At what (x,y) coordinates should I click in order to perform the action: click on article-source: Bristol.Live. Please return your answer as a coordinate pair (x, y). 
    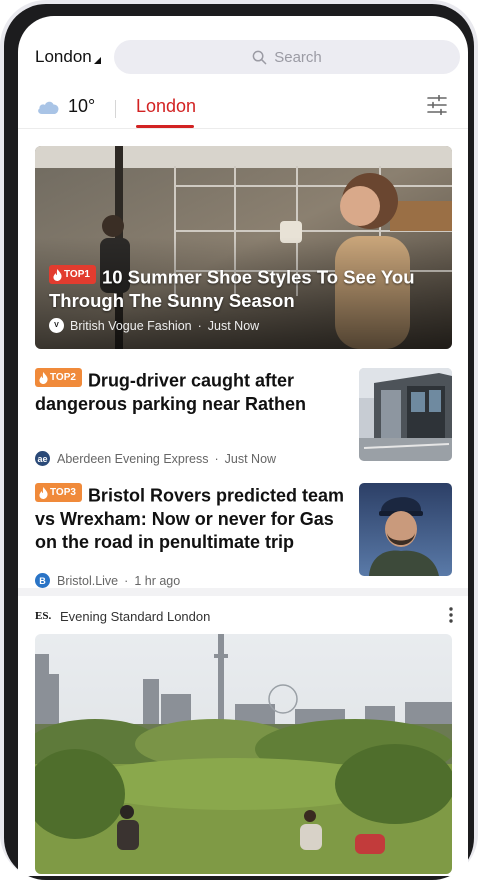
    Looking at the image, I should click on (88, 580).